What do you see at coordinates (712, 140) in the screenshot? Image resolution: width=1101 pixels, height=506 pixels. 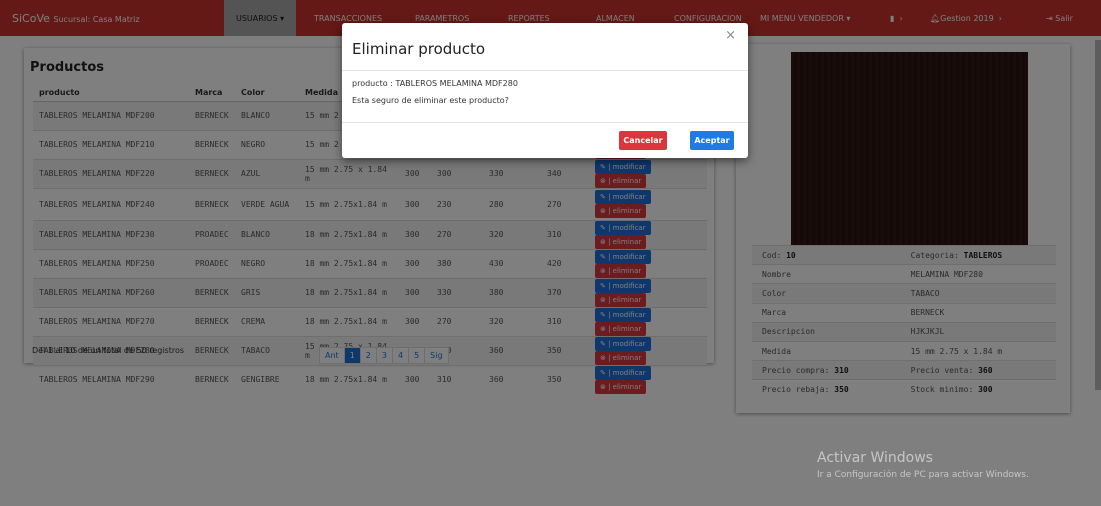 I see `accept-button: Aceptar` at bounding box center [712, 140].